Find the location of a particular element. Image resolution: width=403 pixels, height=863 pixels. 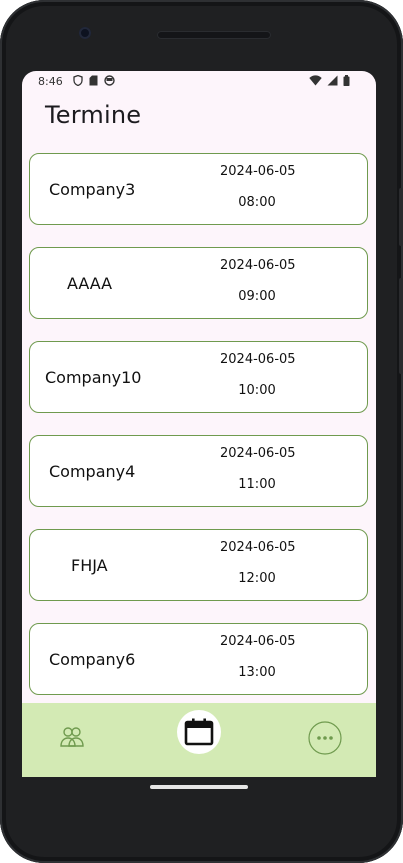

appointment-time: 10:00 is located at coordinates (257, 390).